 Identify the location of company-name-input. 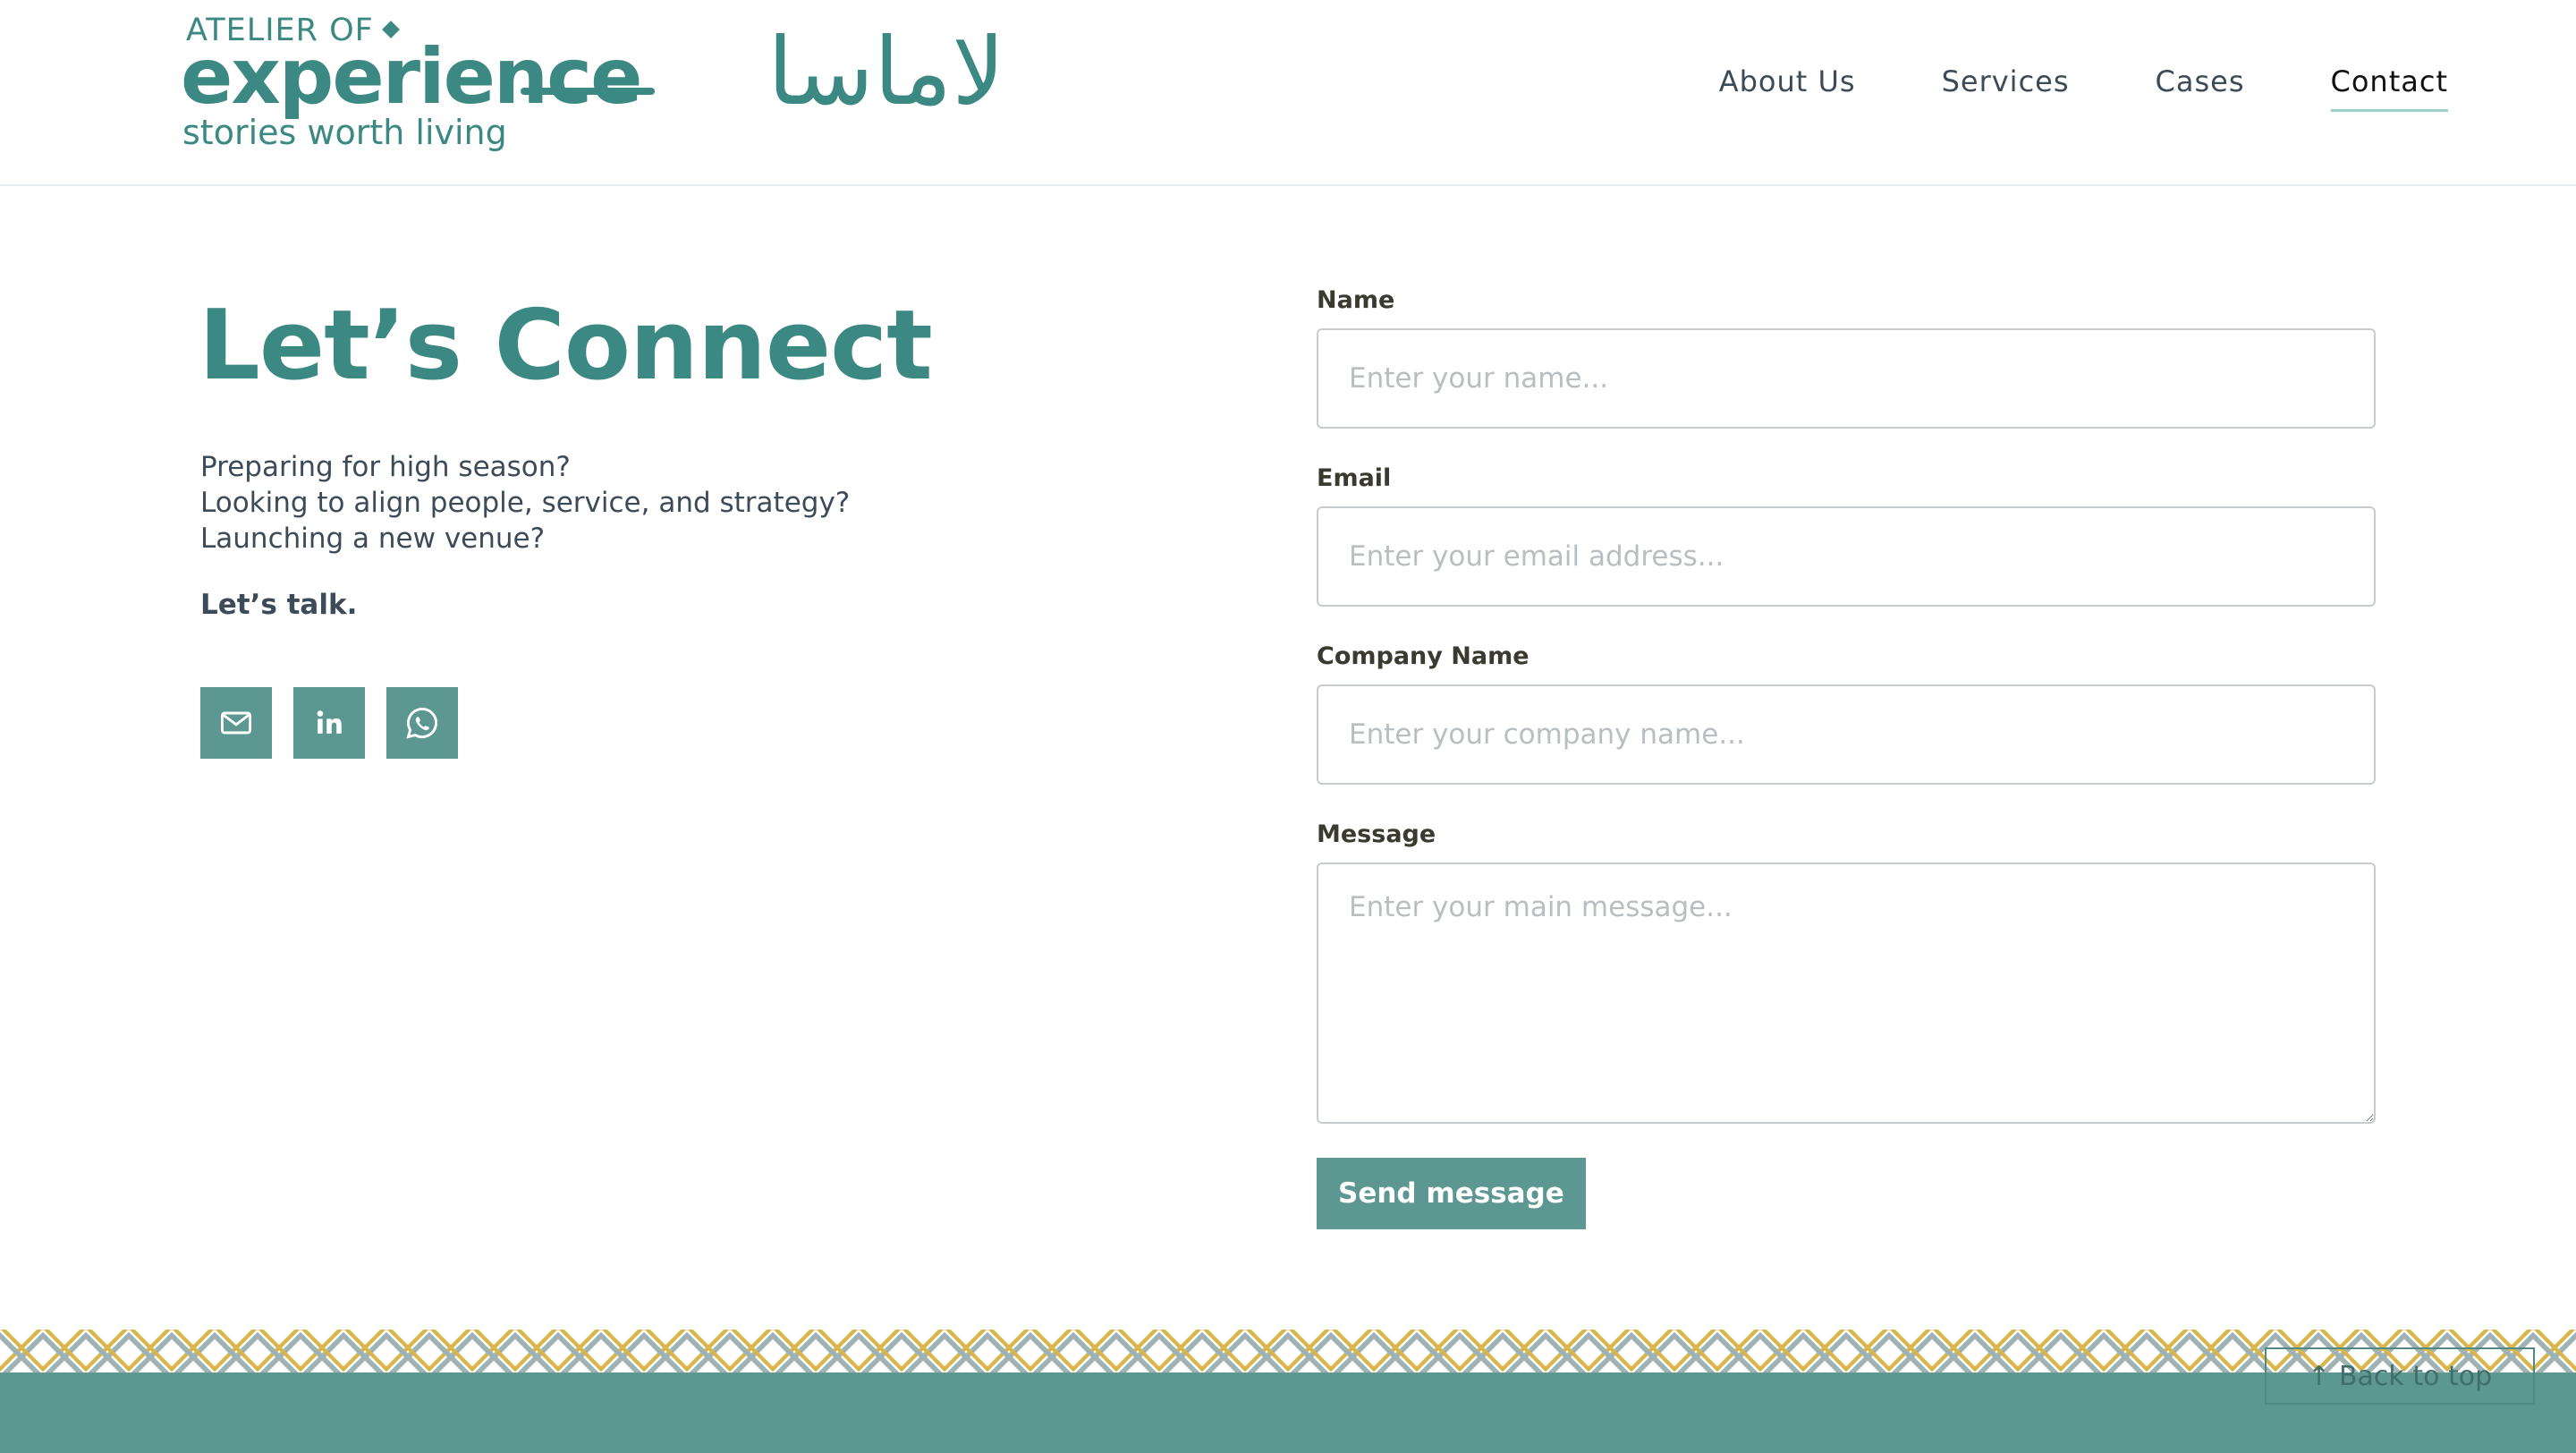
(1846, 734).